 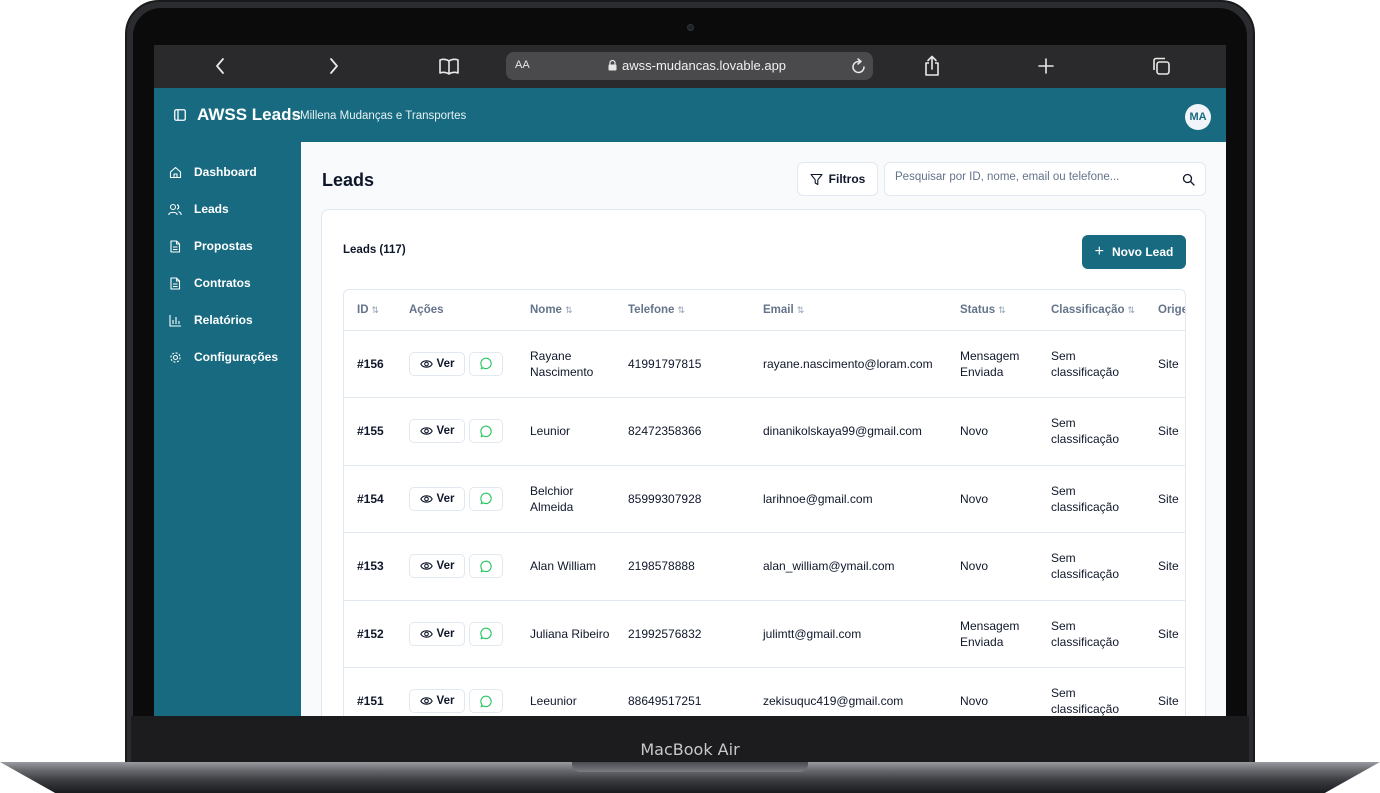 What do you see at coordinates (370, 431) in the screenshot?
I see `lead-id: #155` at bounding box center [370, 431].